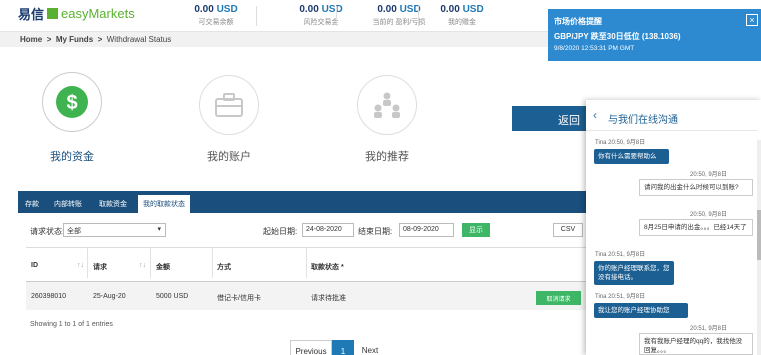 The width and height of the screenshot is (761, 355). Describe the element at coordinates (343, 347) in the screenshot. I see `pagination-page-1: 1` at that location.